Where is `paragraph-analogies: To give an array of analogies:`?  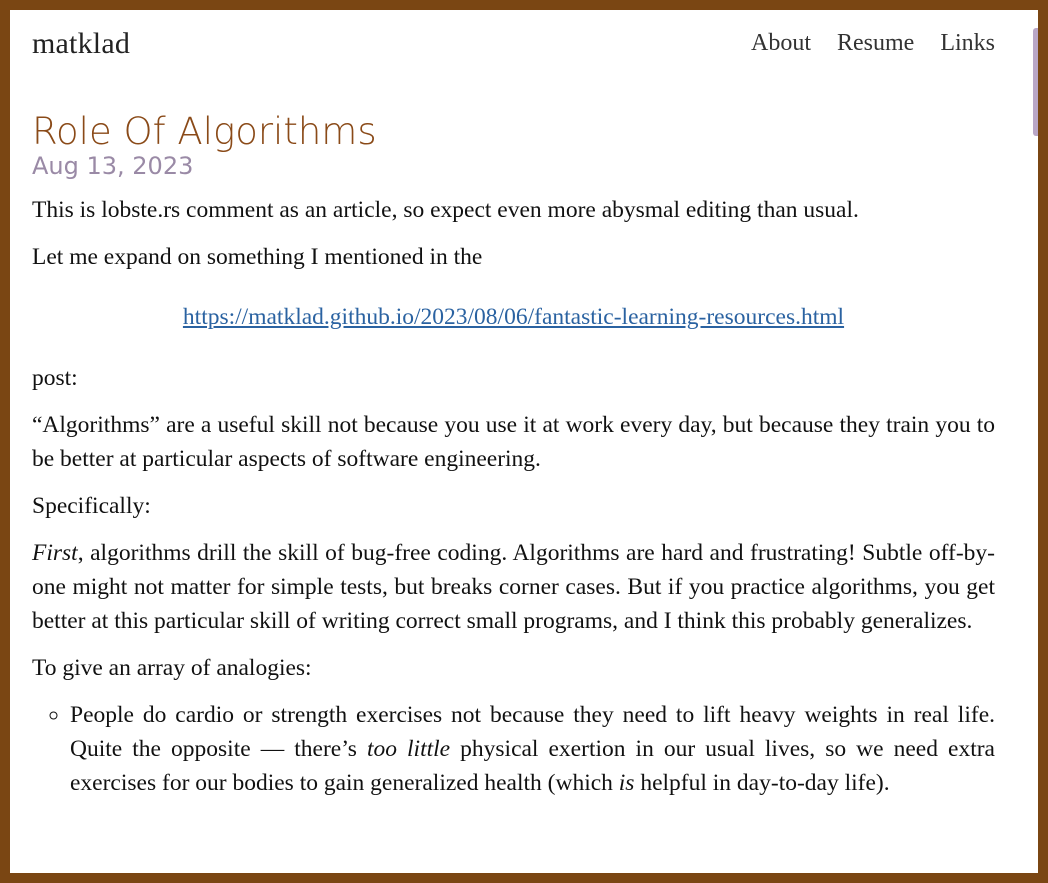 paragraph-analogies: To give an array of analogies: is located at coordinates (172, 667).